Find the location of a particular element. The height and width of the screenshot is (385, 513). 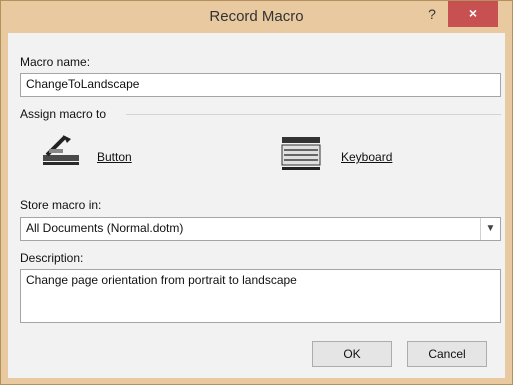

chevron-down-icon: ▼ is located at coordinates (490, 229).